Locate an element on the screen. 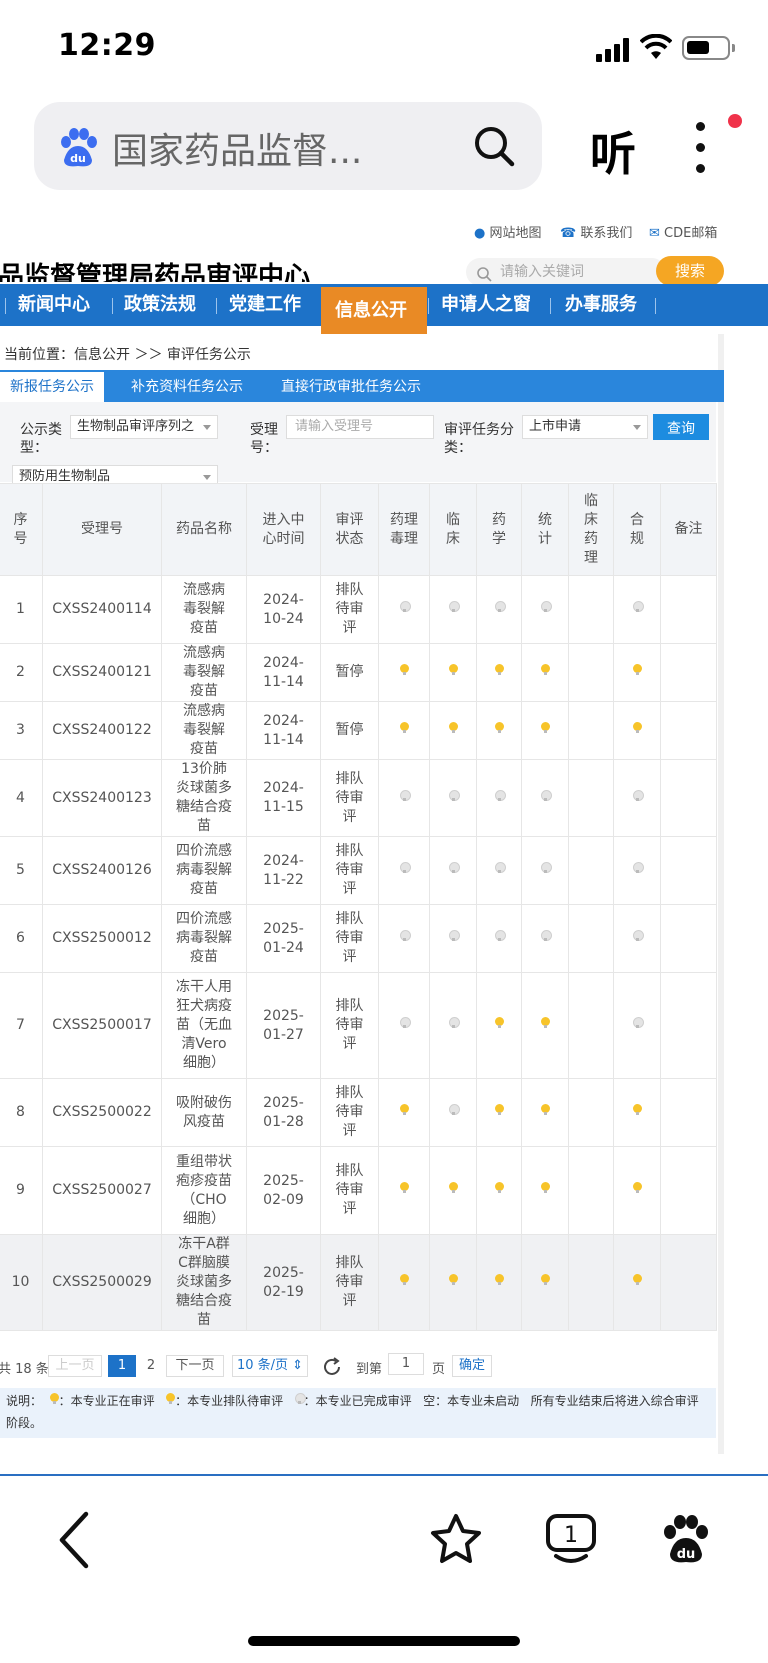 The width and height of the screenshot is (768, 1663). tab-direct-approval-tasks: 直接行政审批任务公示 is located at coordinates (351, 387).